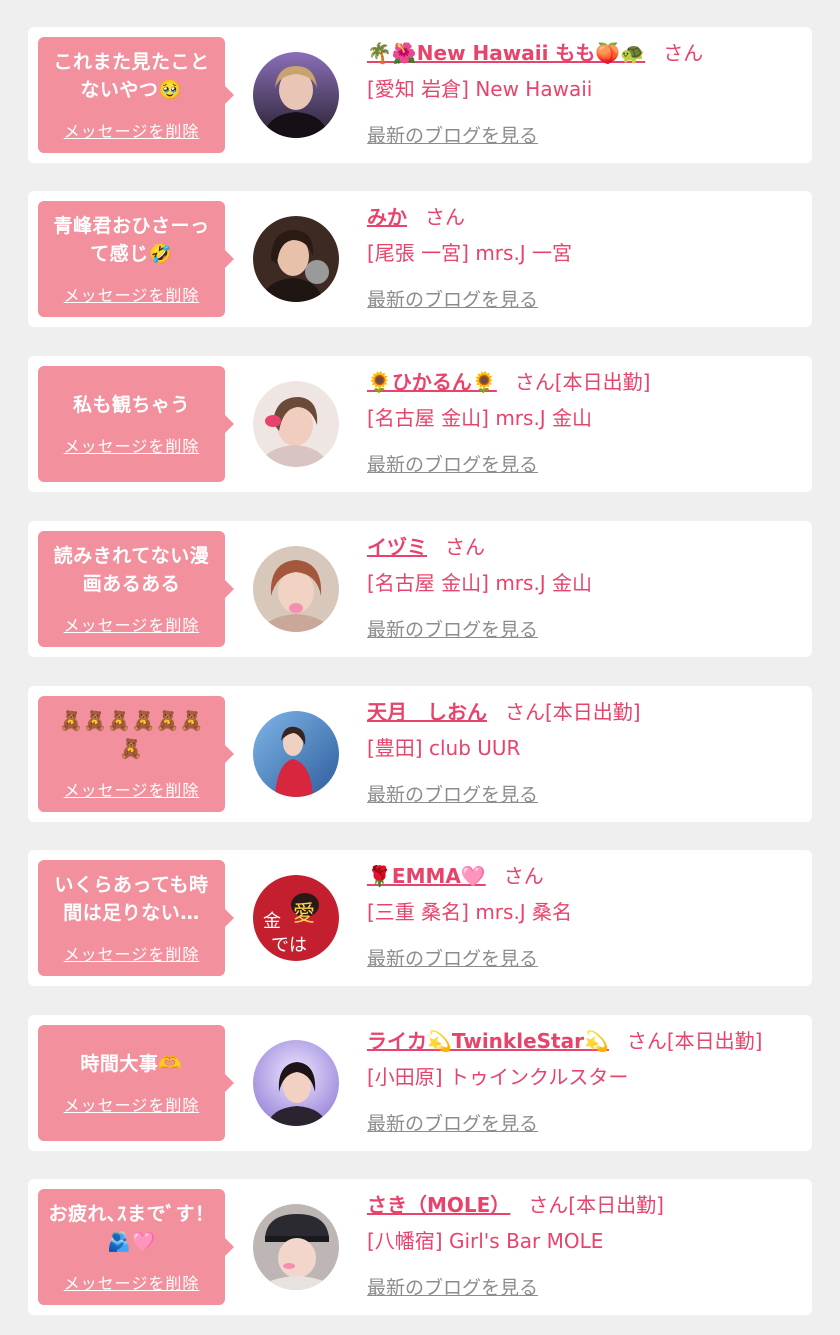 This screenshot has width=840, height=1335. What do you see at coordinates (131, 735) in the screenshot?
I see `message-text: 🧸🧸🧸🧸🧸🧸 🧸` at bounding box center [131, 735].